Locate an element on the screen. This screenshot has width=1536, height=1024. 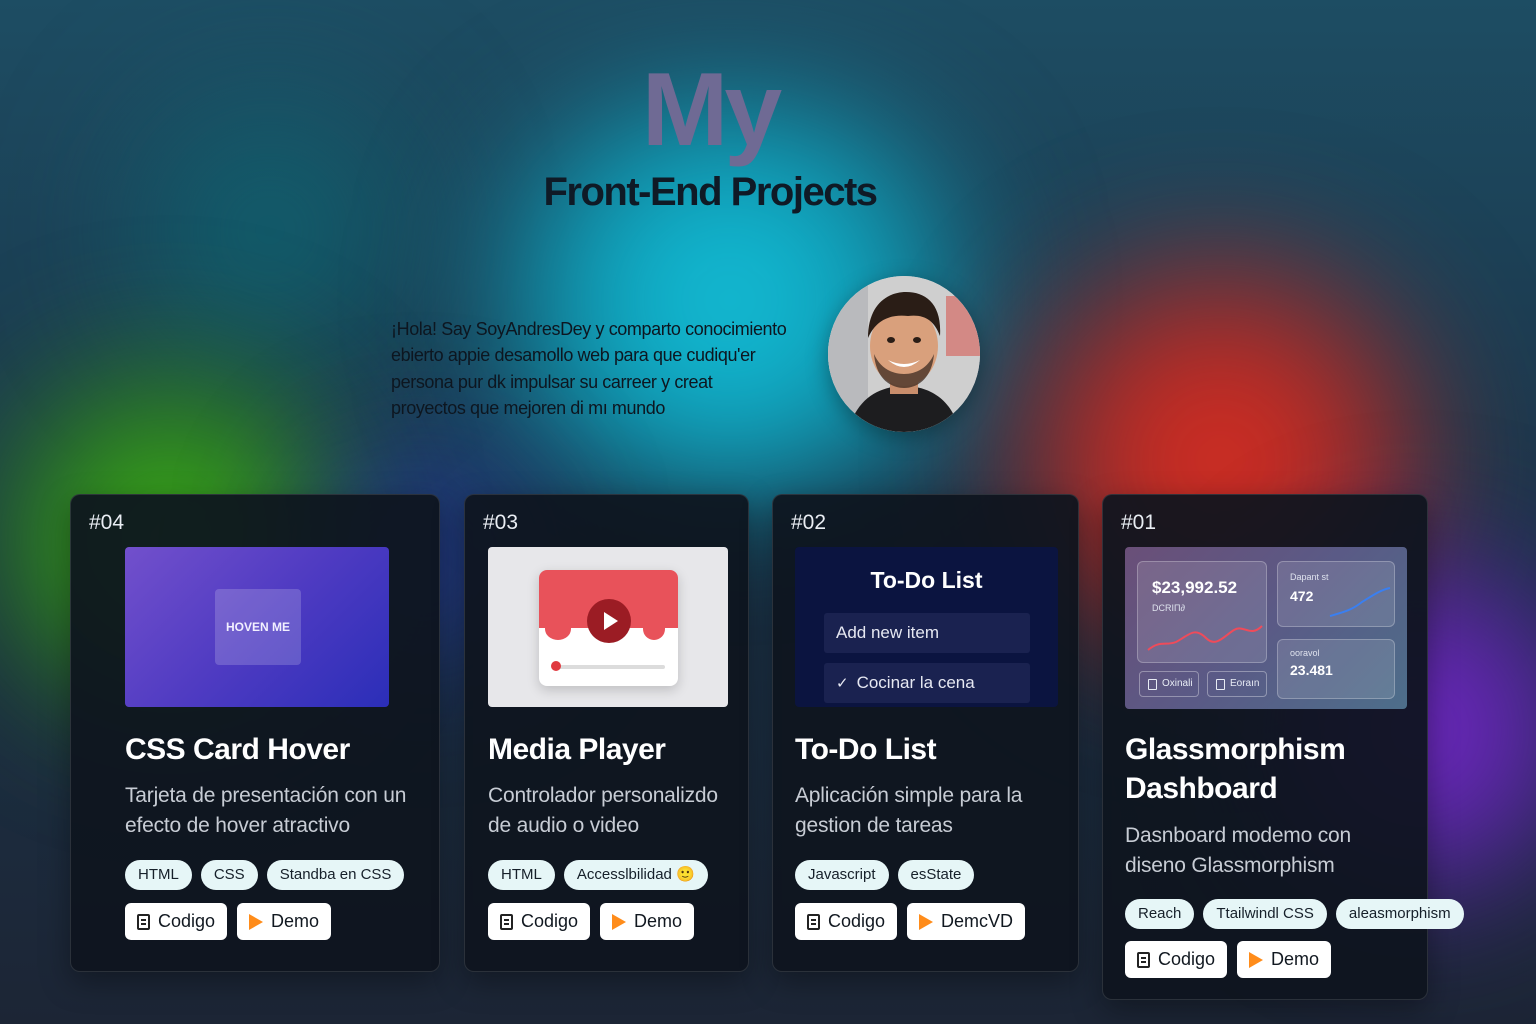
stat1-caption: Dapant st is located at coordinates (1309, 577).